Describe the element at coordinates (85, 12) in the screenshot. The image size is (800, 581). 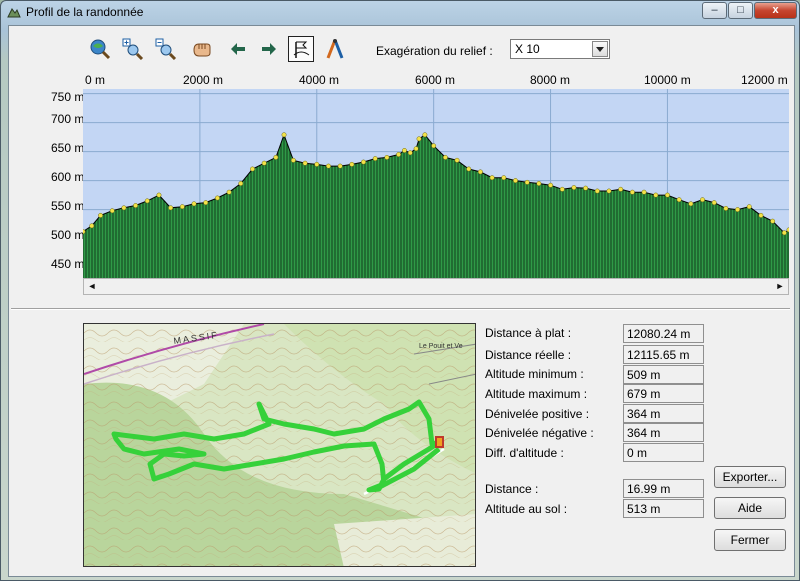
I see `window-title: Profil de la randonnée` at that location.